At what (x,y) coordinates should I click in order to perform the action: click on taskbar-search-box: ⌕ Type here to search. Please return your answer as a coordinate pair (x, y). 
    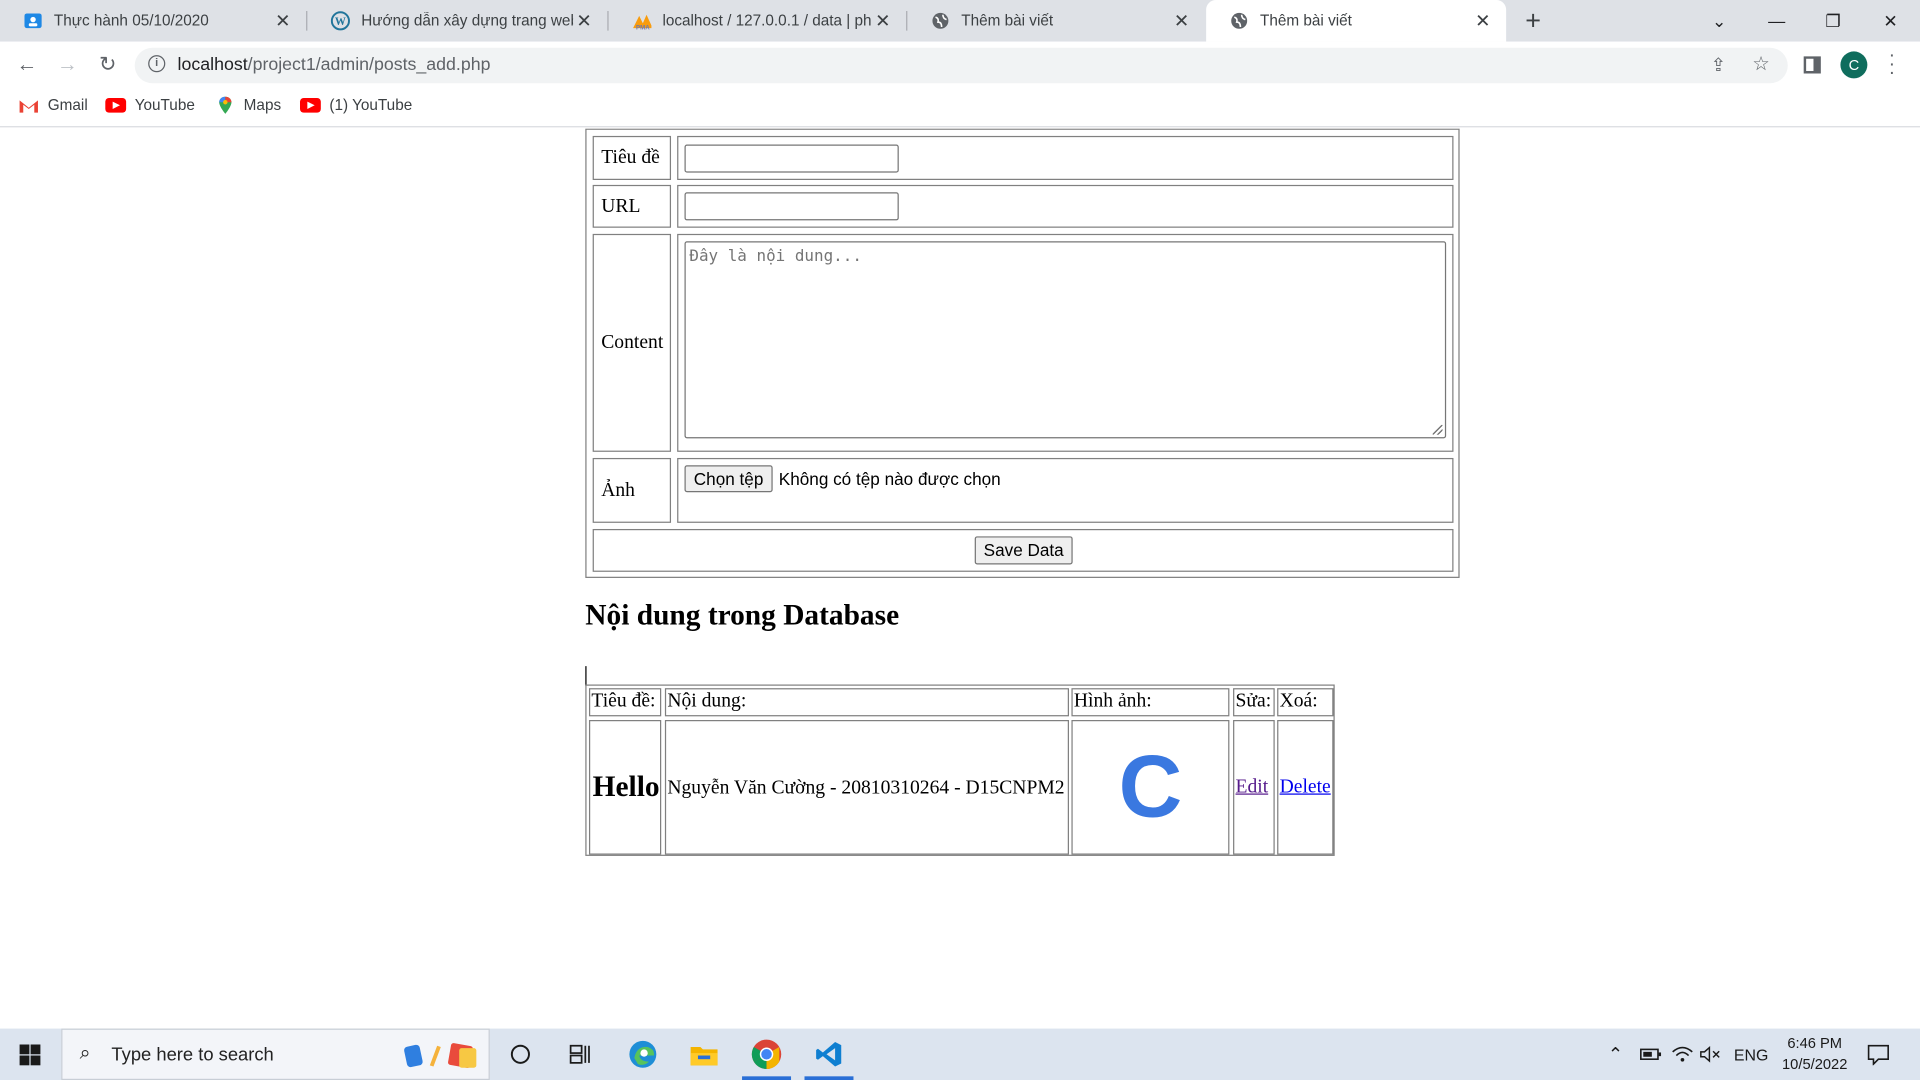
    Looking at the image, I should click on (275, 1054).